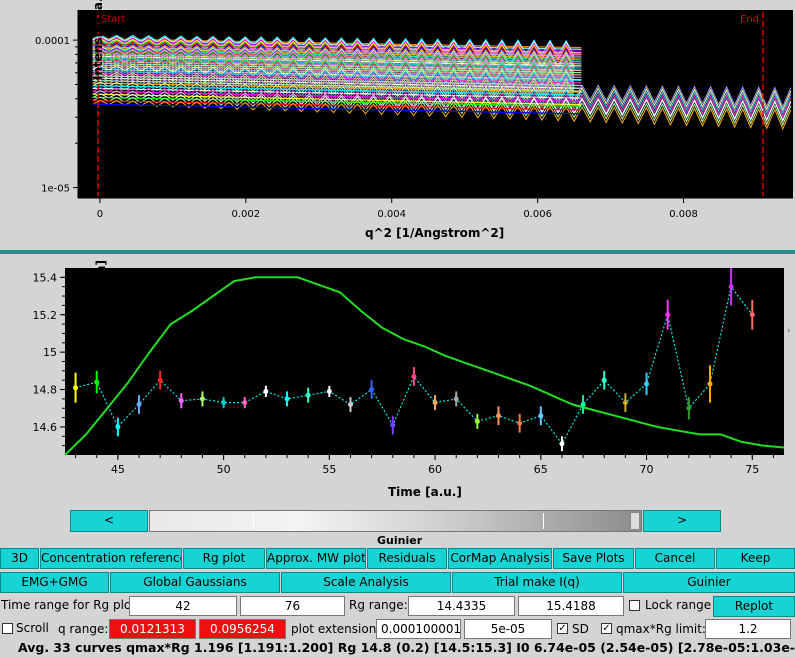 The image size is (795, 658). What do you see at coordinates (45, 390) in the screenshot?
I see `rg-y-tick-label: 14.8` at bounding box center [45, 390].